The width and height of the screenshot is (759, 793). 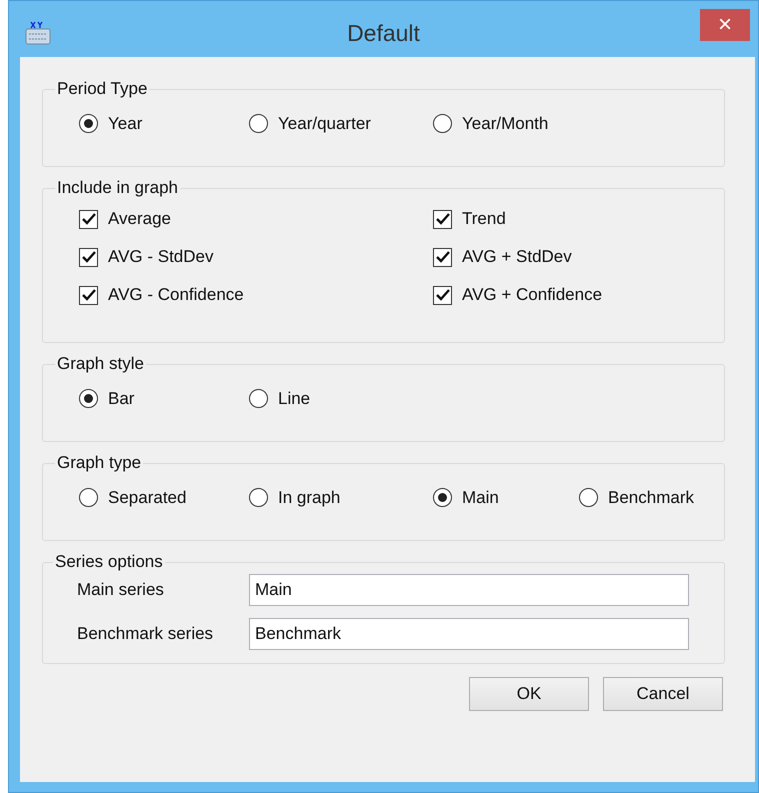 What do you see at coordinates (38, 33) in the screenshot?
I see `app-icon` at bounding box center [38, 33].